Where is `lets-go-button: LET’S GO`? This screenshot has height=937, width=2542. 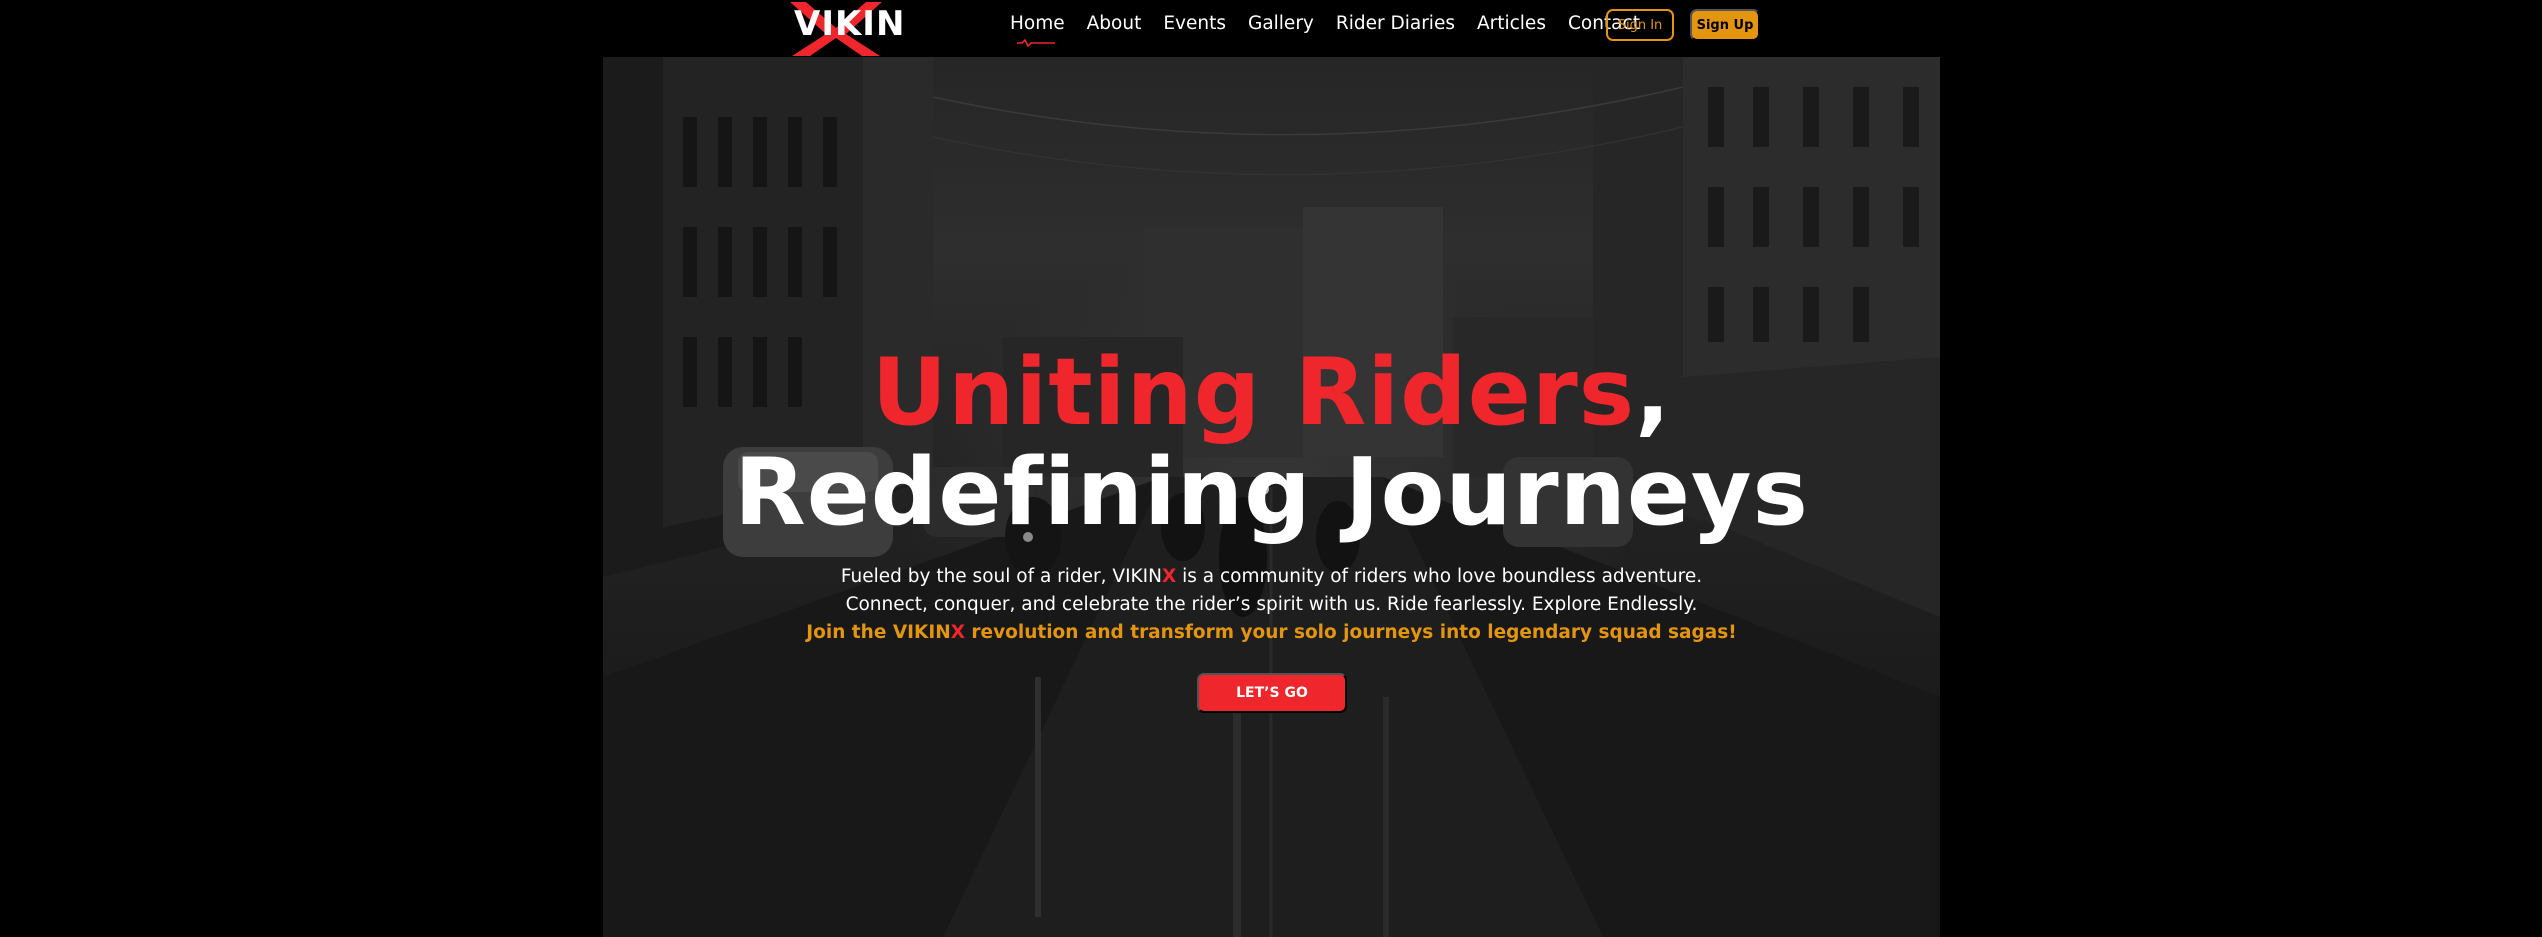 lets-go-button: LET’S GO is located at coordinates (1272, 693).